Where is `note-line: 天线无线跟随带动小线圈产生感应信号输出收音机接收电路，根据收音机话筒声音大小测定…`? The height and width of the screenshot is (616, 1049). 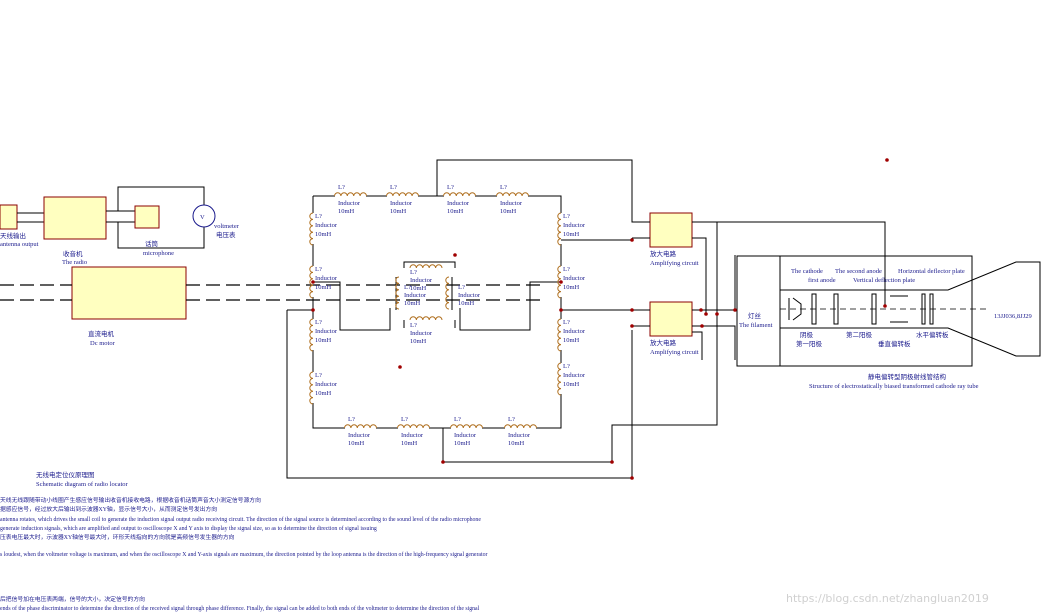 note-line: 天线无线跟随带动小线圈产生感应信号输出收音机接收电路，根据收音机话筒声音大小测定… is located at coordinates (130, 500).